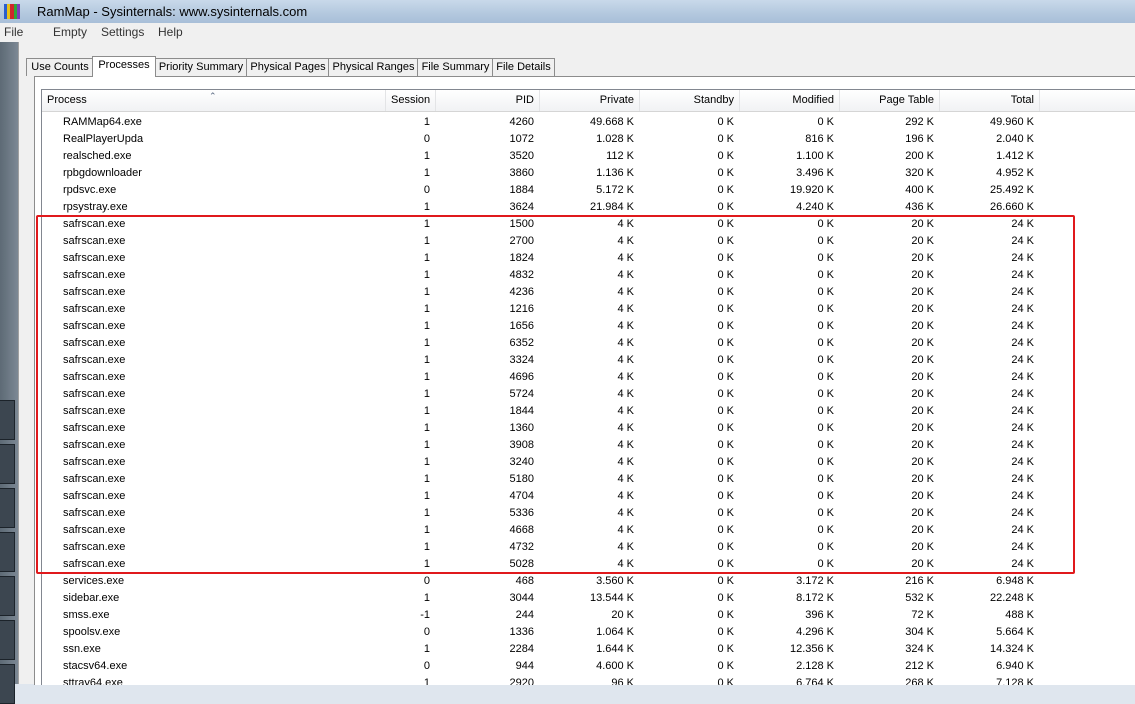  Describe the element at coordinates (455, 67) in the screenshot. I see `tab-file-summary: File Summary` at that location.